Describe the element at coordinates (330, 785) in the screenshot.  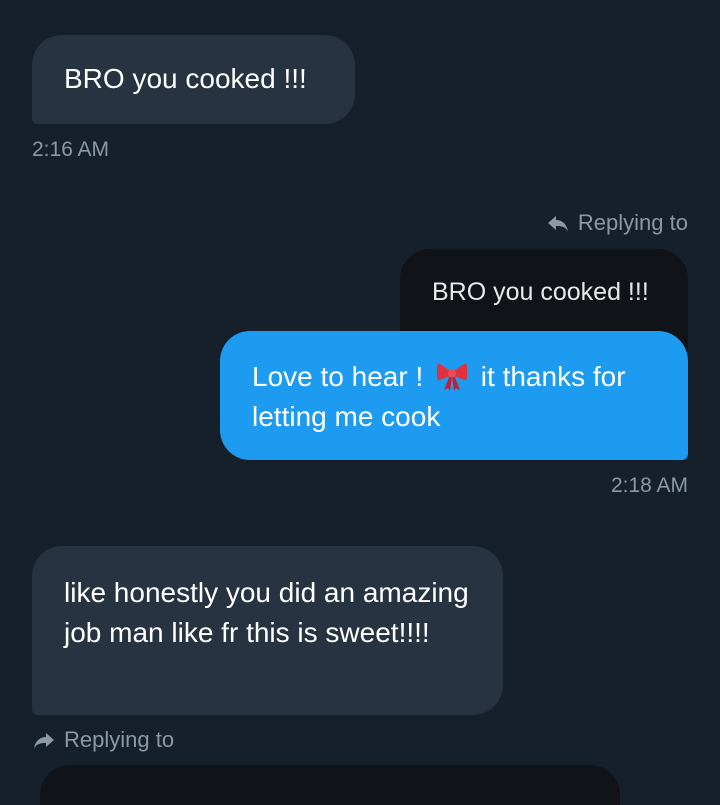
I see `quoted-message` at that location.